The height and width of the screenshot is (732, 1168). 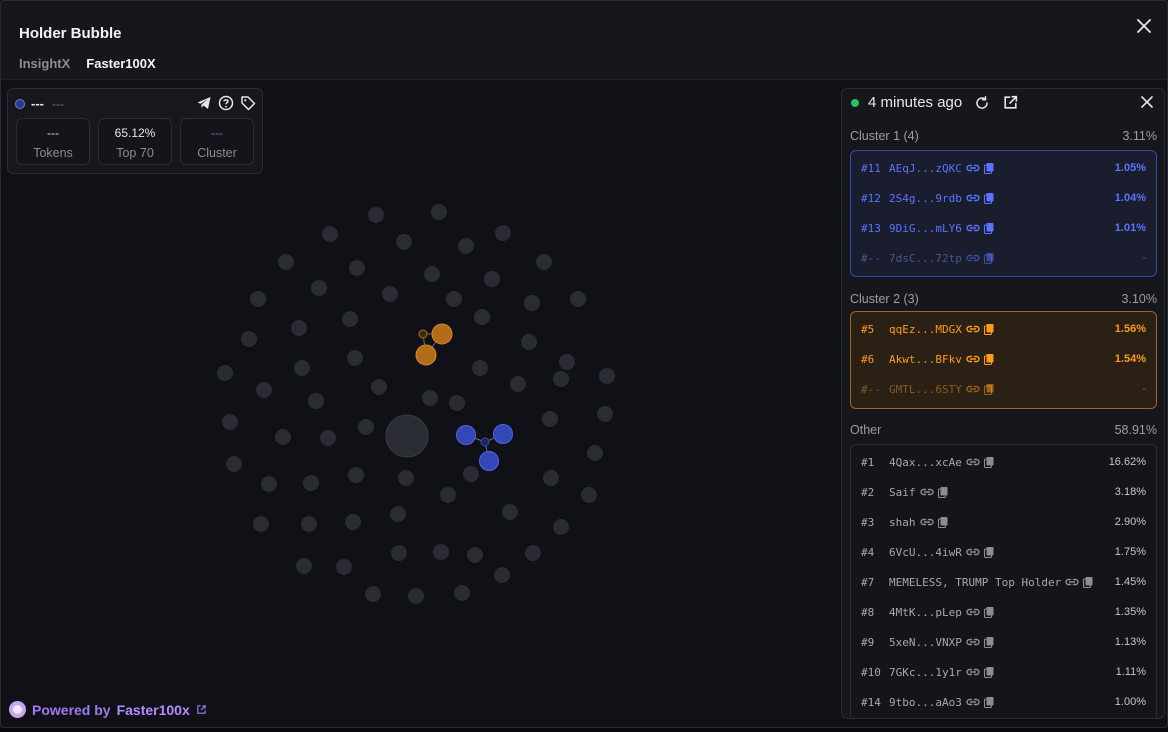 I want to click on holder-address: 7dsC...72tp, so click(x=925, y=258).